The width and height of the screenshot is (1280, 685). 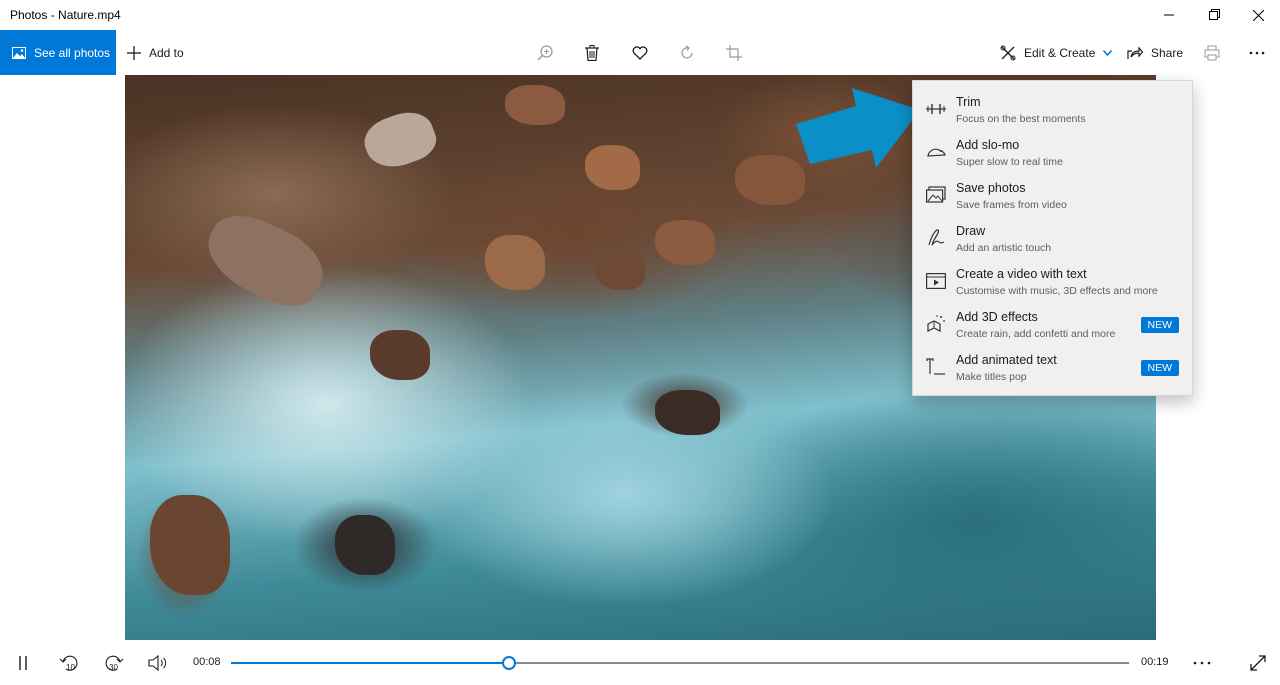 I want to click on zoom-in-icon, so click(x=545, y=53).